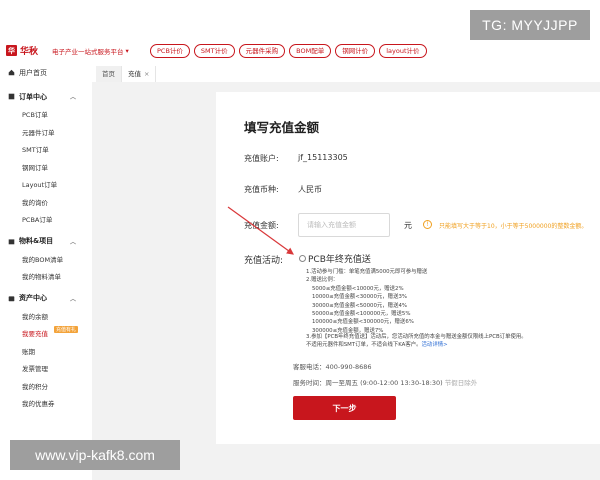 This screenshot has width=600, height=480. Describe the element at coordinates (45, 386) in the screenshot. I see `sidebar-item-my-points: 我的积分` at that location.